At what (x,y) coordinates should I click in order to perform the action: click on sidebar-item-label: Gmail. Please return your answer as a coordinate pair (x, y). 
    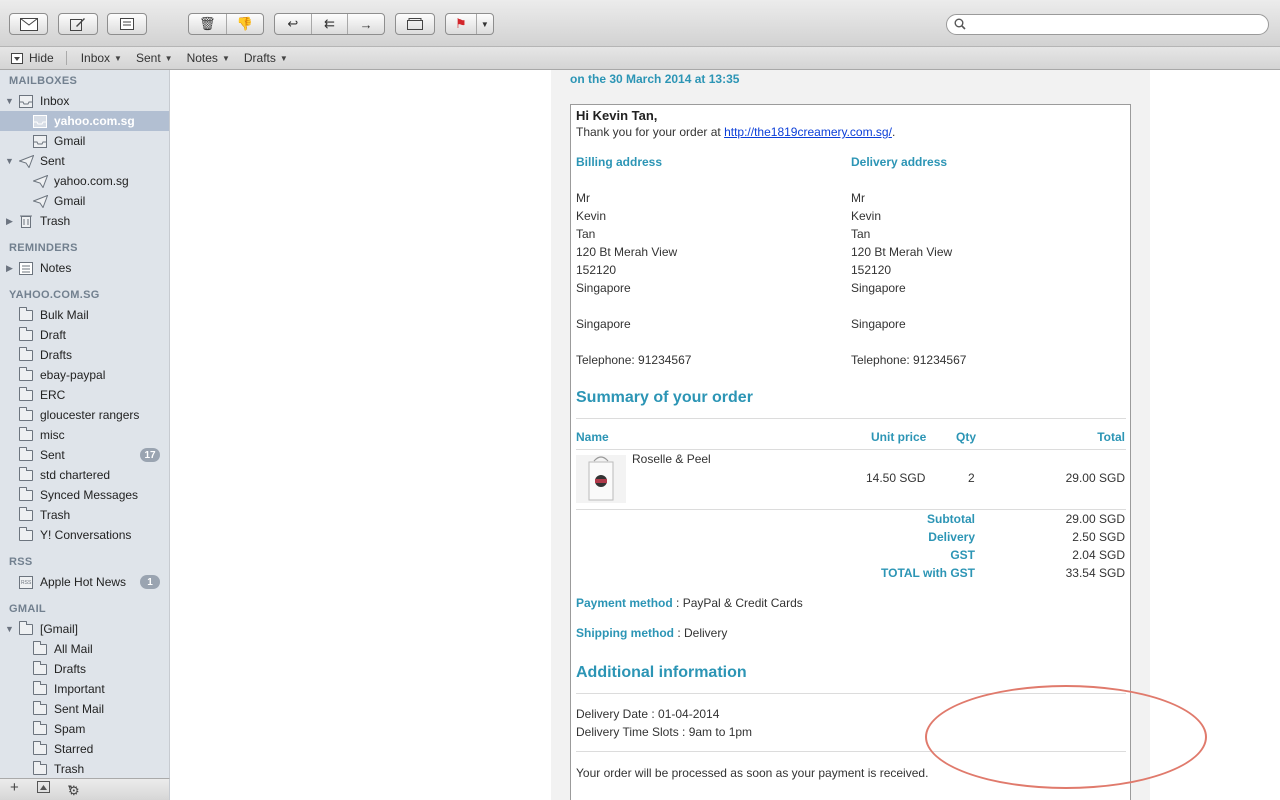
    Looking at the image, I should click on (70, 201).